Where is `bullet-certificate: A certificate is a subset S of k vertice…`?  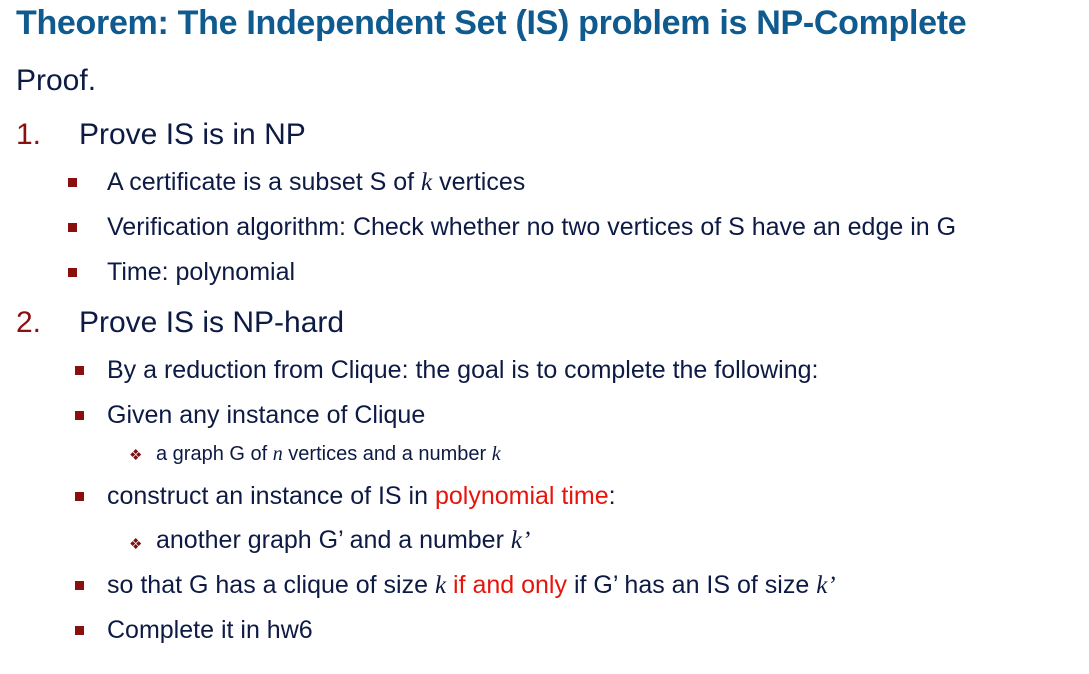 bullet-certificate: A certificate is a subset S of k vertice… is located at coordinates (316, 182).